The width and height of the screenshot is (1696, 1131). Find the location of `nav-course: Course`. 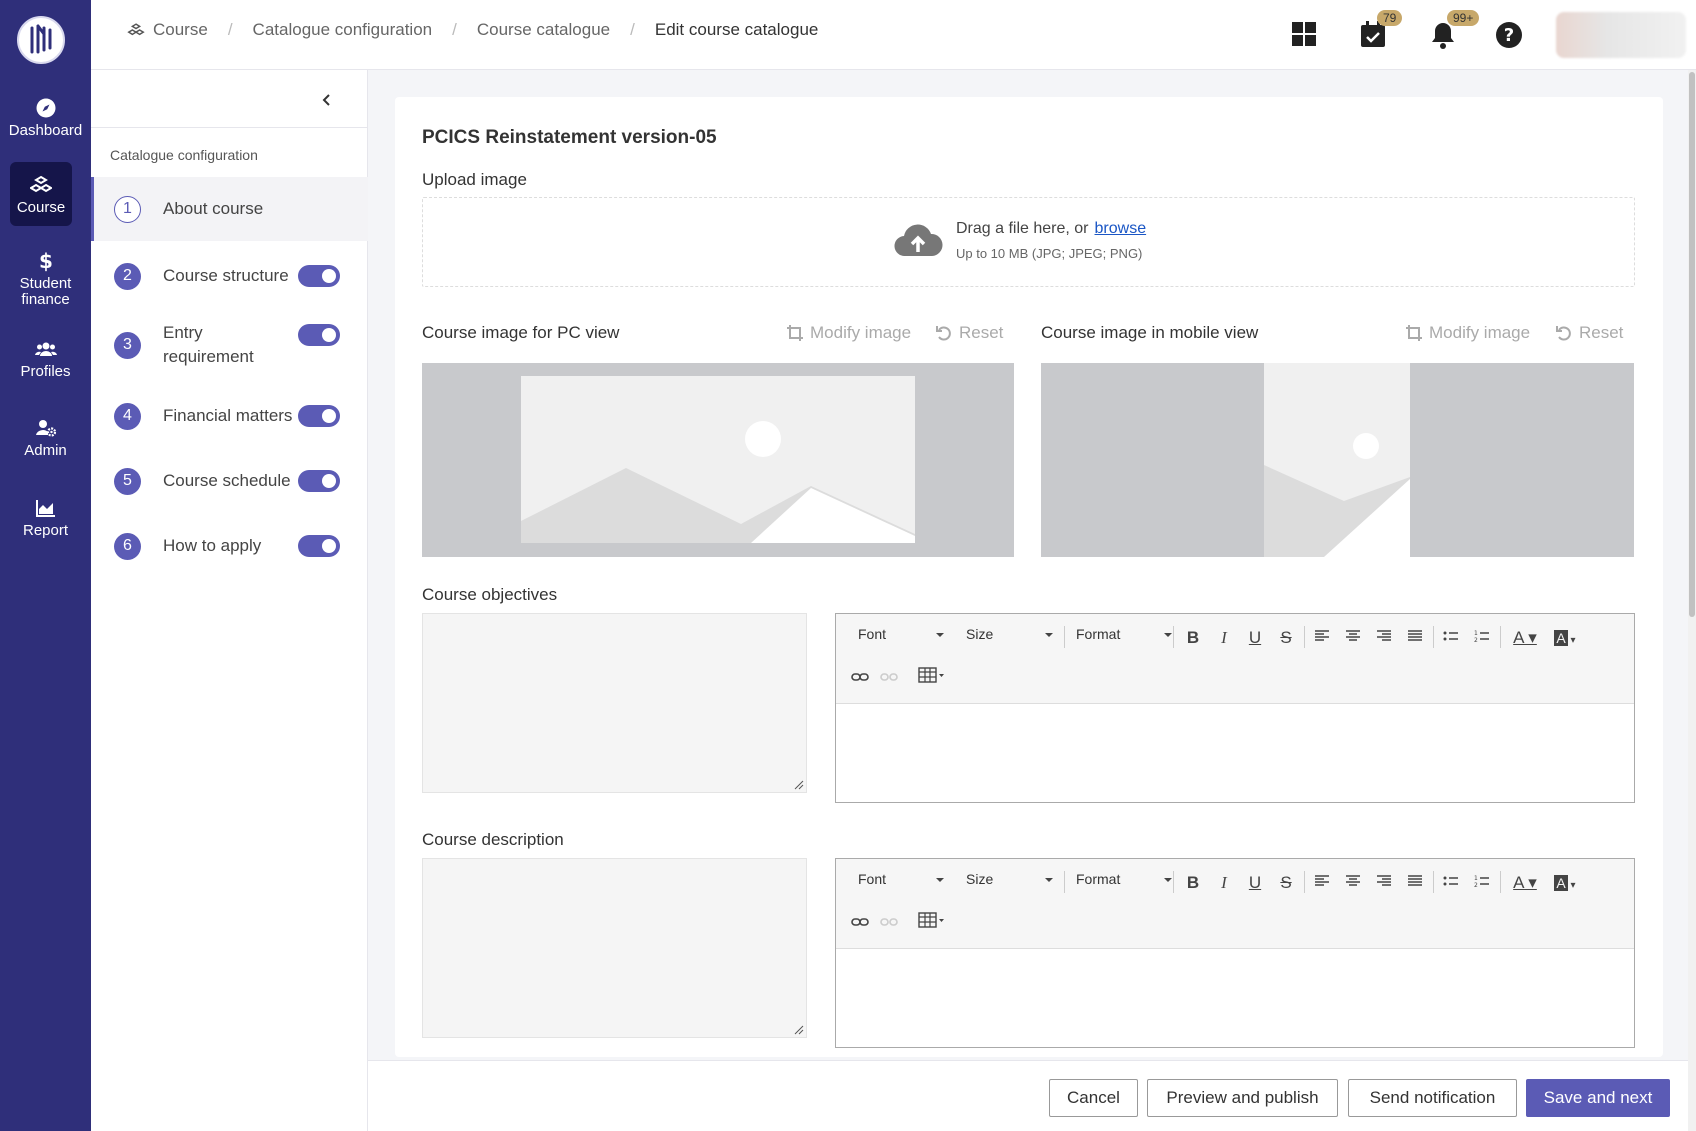

nav-course: Course is located at coordinates (41, 194).